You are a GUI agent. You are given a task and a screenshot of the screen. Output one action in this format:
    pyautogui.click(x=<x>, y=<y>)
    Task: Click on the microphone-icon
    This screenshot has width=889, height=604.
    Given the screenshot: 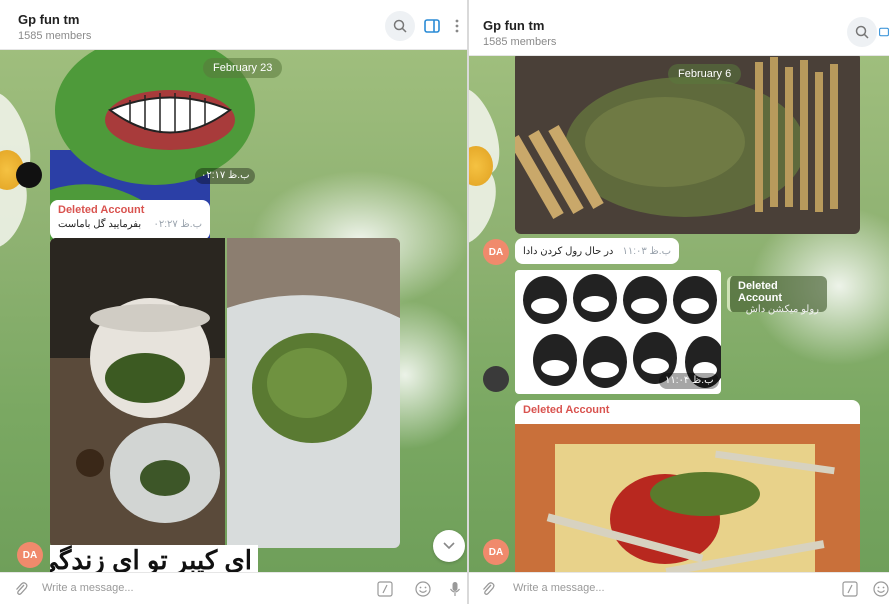 What is the action you would take?
    pyautogui.click(x=455, y=589)
    